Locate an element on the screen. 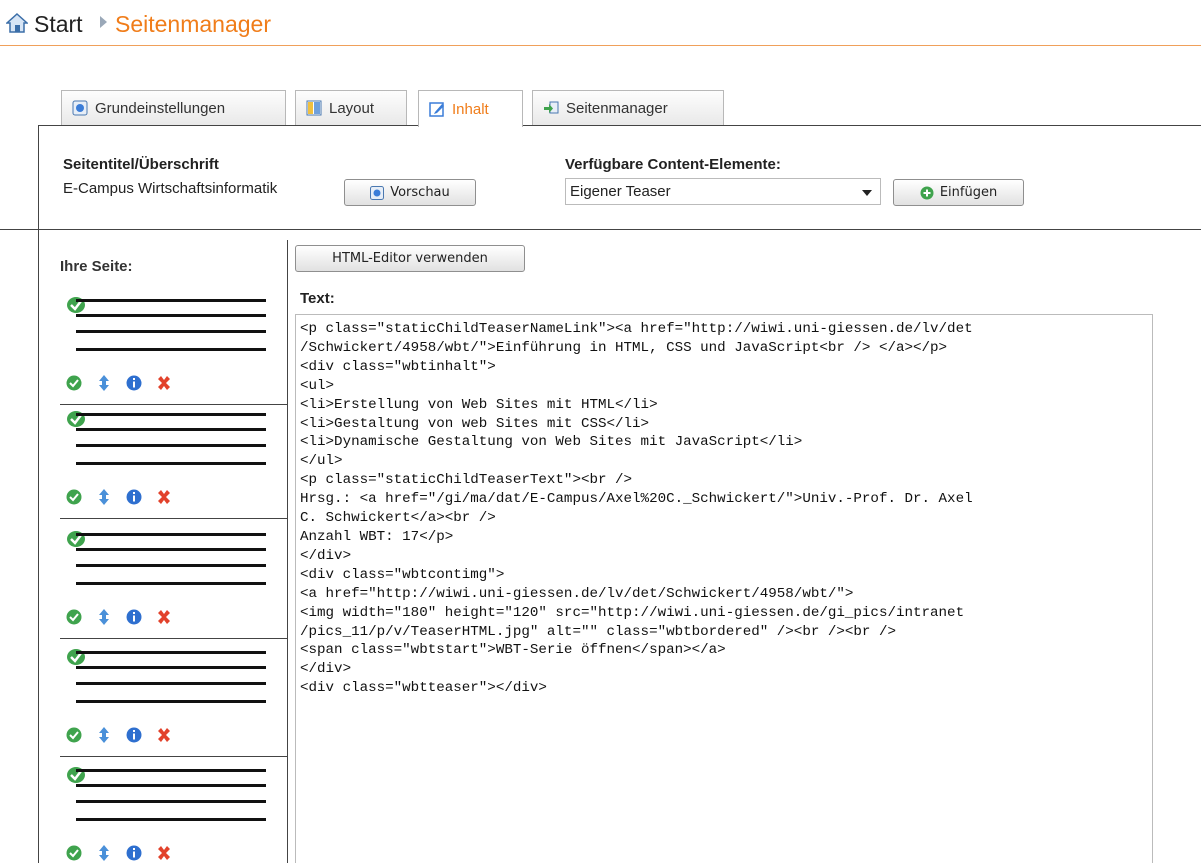  tab-grundeinstellungen: Grundeinstellungen is located at coordinates (173, 107).